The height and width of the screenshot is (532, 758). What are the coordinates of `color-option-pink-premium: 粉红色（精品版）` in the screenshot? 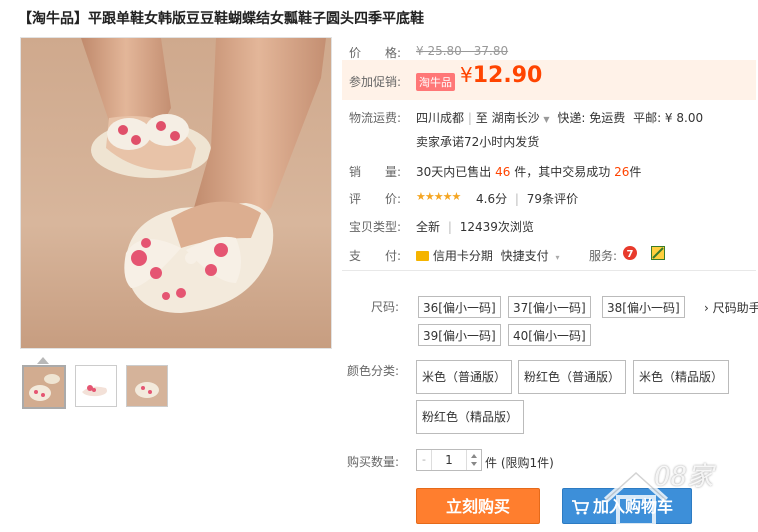 It's located at (470, 417).